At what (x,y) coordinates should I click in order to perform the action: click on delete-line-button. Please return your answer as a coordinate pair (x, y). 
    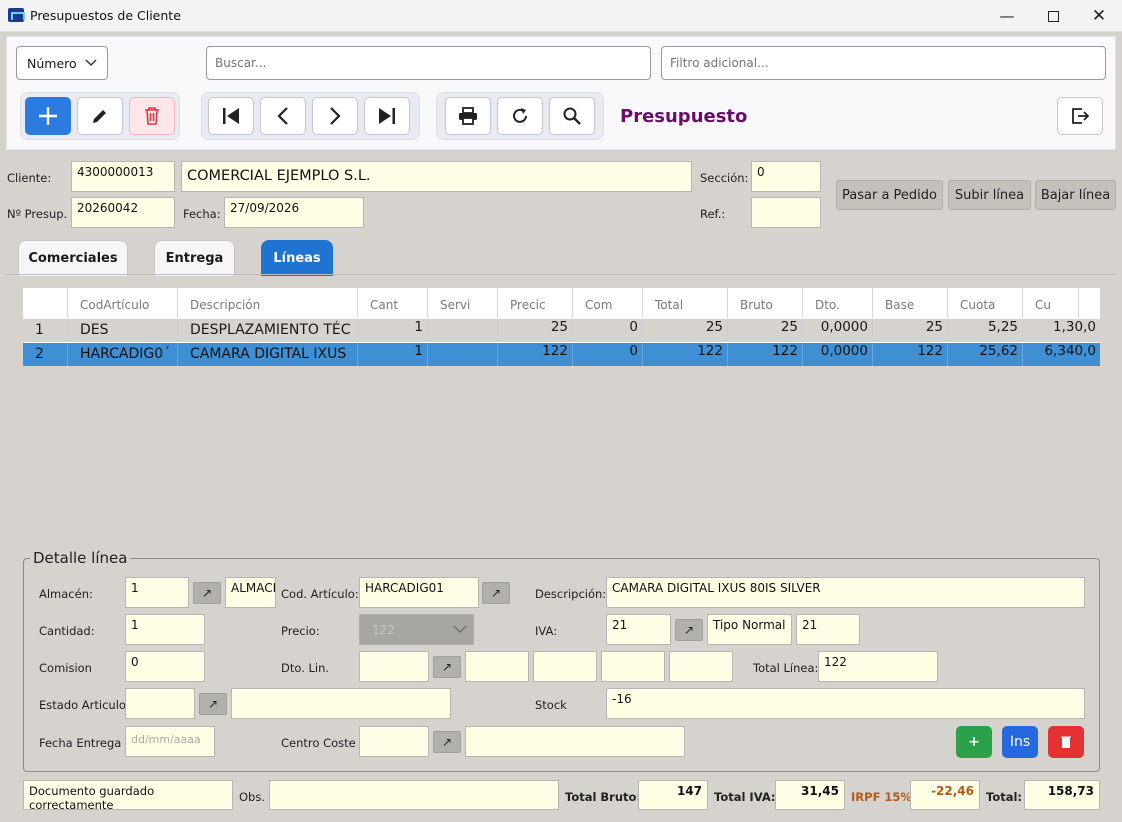
    Looking at the image, I should click on (1066, 742).